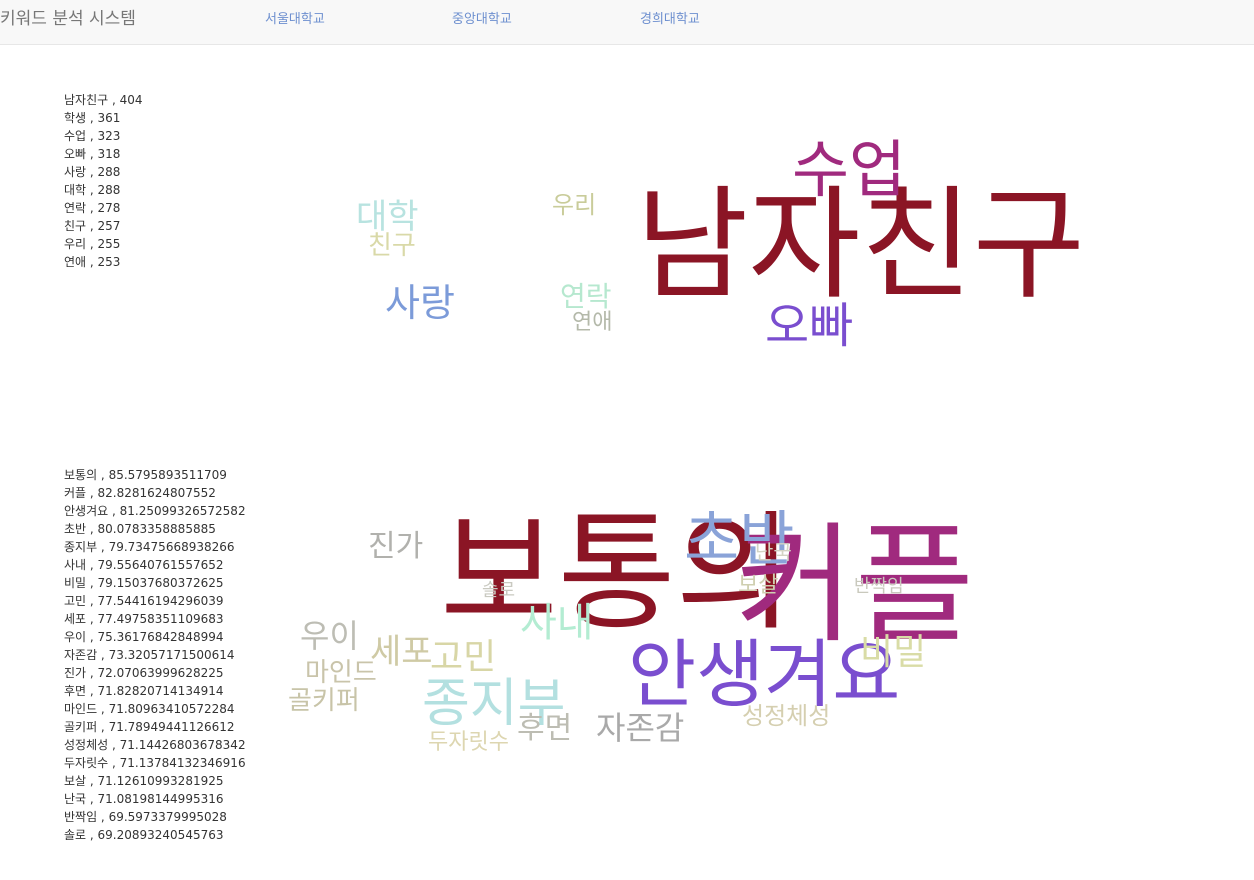 This screenshot has height=880, width=1254. Describe the element at coordinates (92, 136) in the screenshot. I see `list-item: 수업 , 323` at that location.